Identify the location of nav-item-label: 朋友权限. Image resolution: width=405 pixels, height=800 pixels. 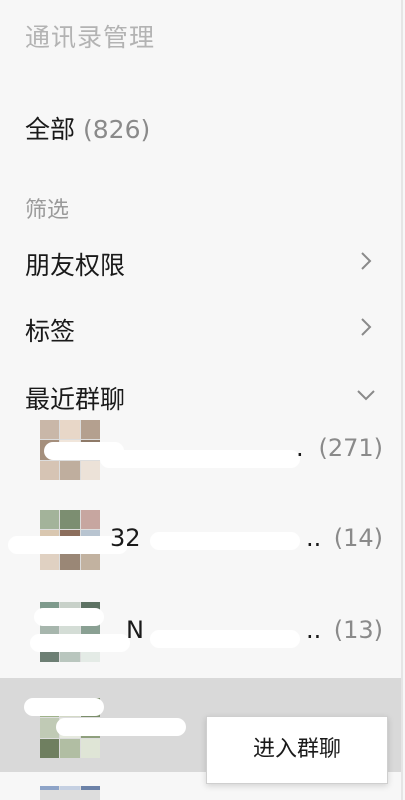
(75, 265).